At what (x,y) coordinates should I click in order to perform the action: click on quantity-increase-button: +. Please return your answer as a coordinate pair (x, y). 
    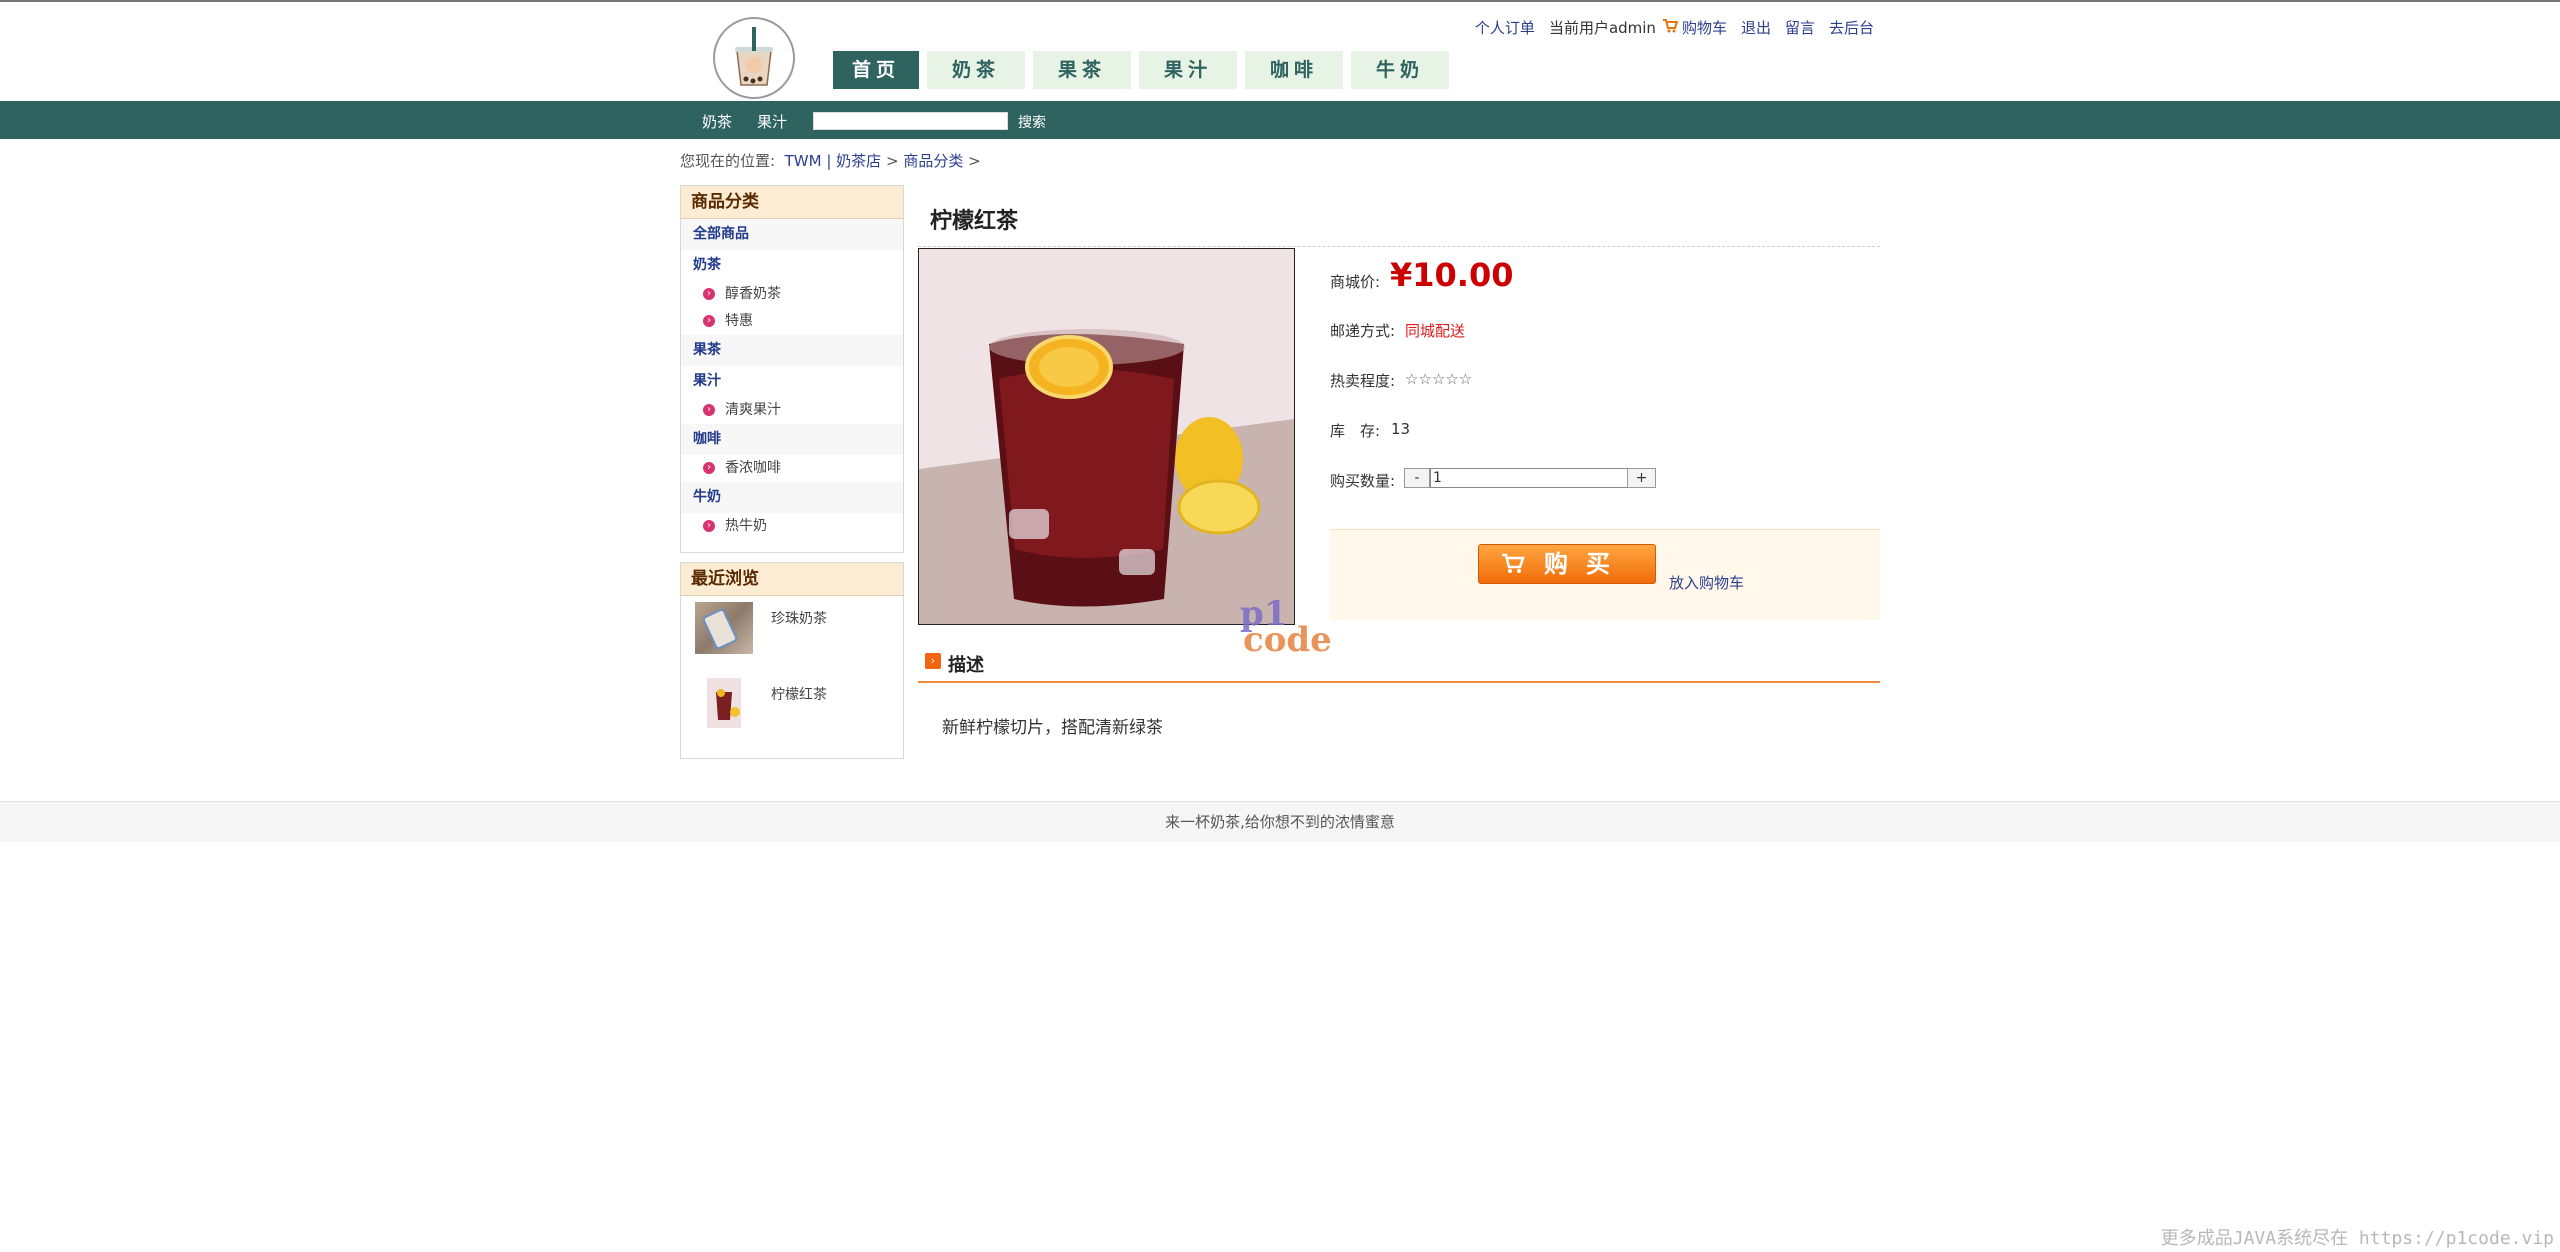
    Looking at the image, I should click on (1641, 478).